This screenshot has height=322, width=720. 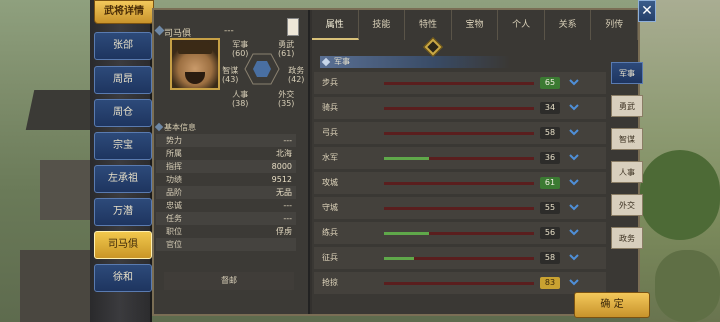 What do you see at coordinates (230, 75) in the screenshot?
I see `stat-strategy: 智谋 (43)` at bounding box center [230, 75].